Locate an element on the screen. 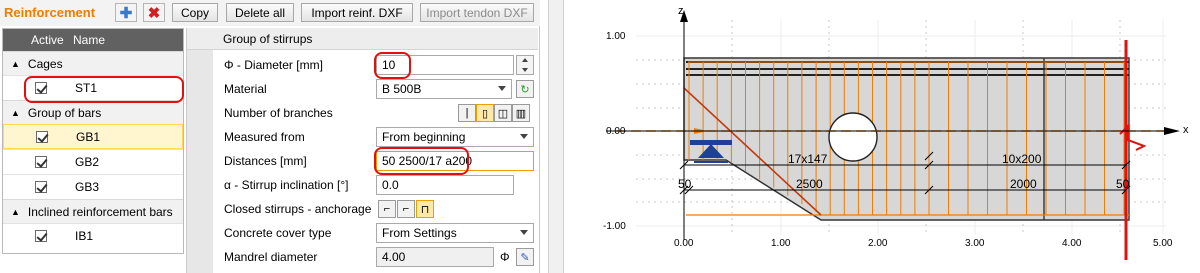  tree-row-st1: ST1 is located at coordinates (93, 87).